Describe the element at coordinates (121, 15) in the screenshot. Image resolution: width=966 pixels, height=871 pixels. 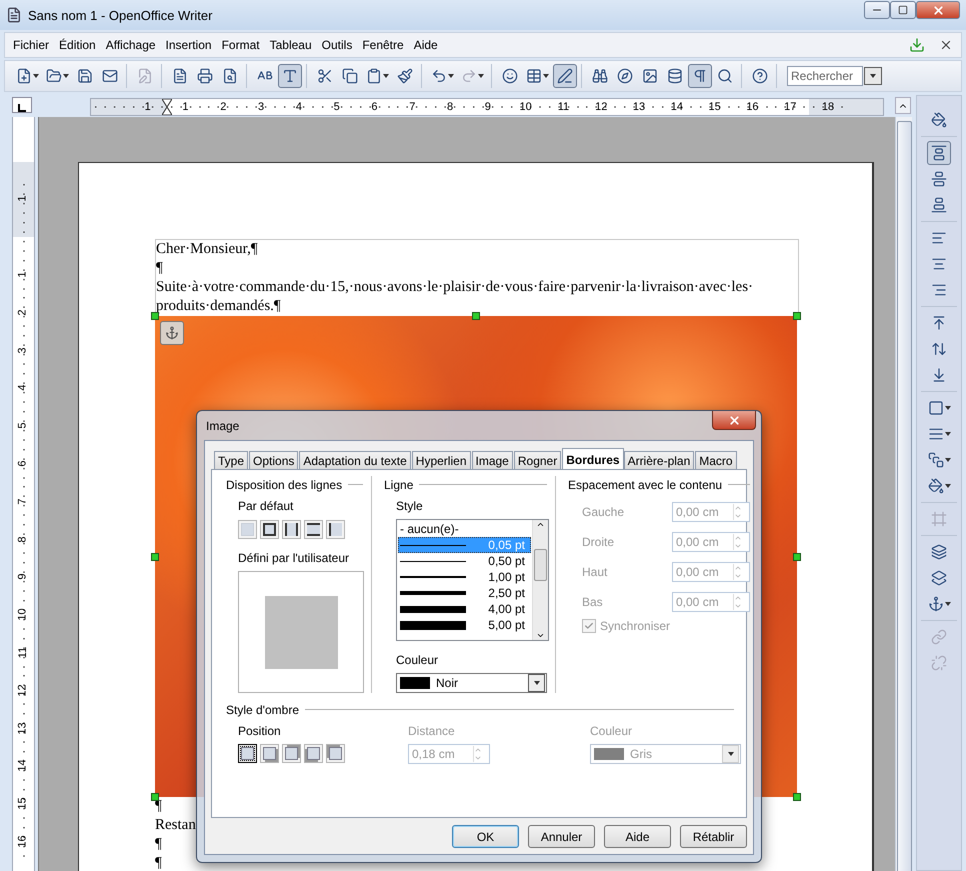
I see `window-title: Sans nom 1 - OpenOffice Writer` at that location.